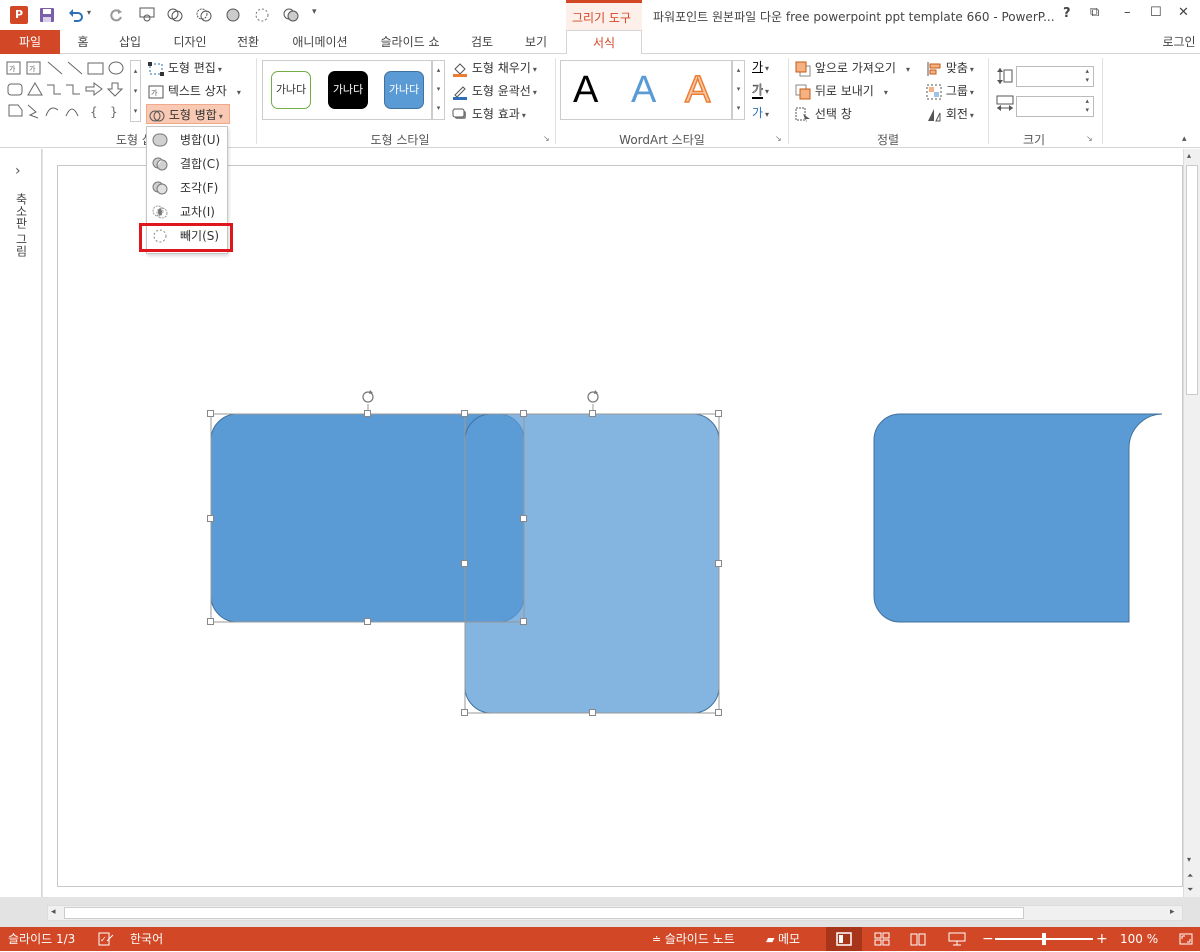 The width and height of the screenshot is (1200, 952). Describe the element at coordinates (546, 138) in the screenshot. I see `shape-styles-dialog-launcher-icon: ↘` at that location.